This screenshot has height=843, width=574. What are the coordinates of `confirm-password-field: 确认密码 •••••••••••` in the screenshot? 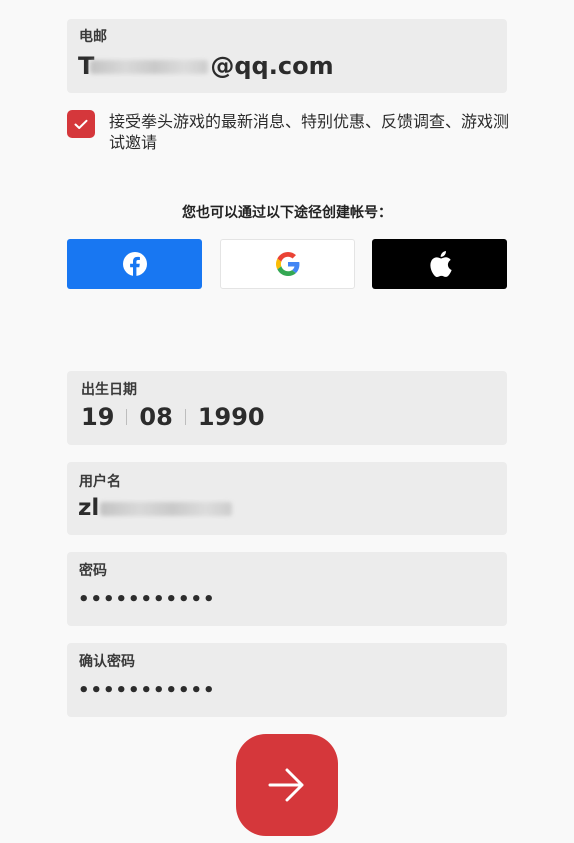 It's located at (287, 680).